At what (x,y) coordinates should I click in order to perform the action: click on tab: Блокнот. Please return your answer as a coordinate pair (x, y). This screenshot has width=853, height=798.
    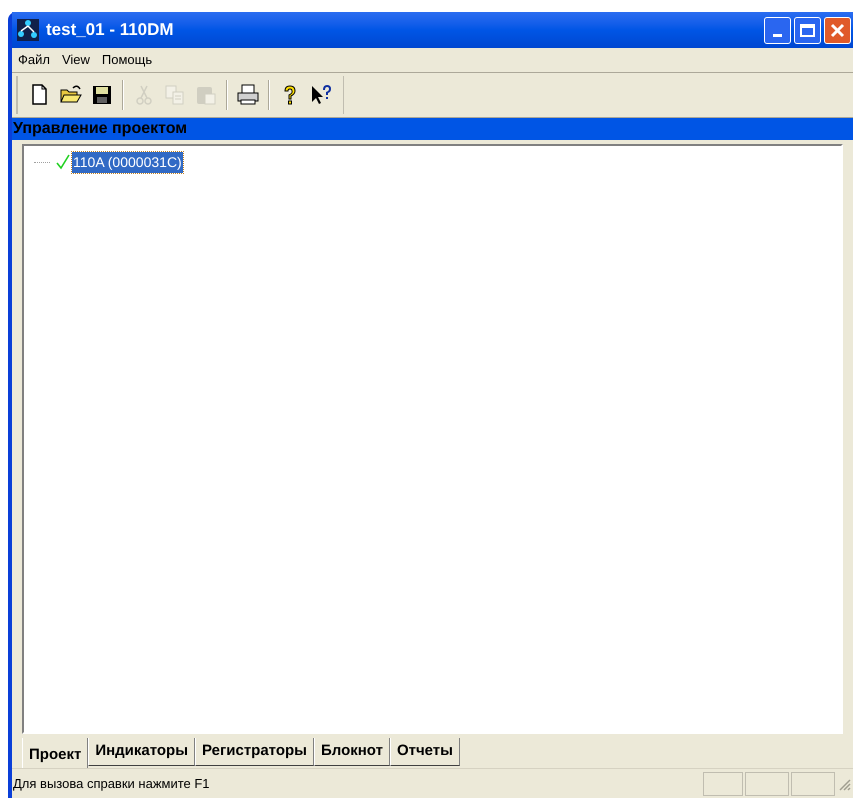
    Looking at the image, I should click on (352, 752).